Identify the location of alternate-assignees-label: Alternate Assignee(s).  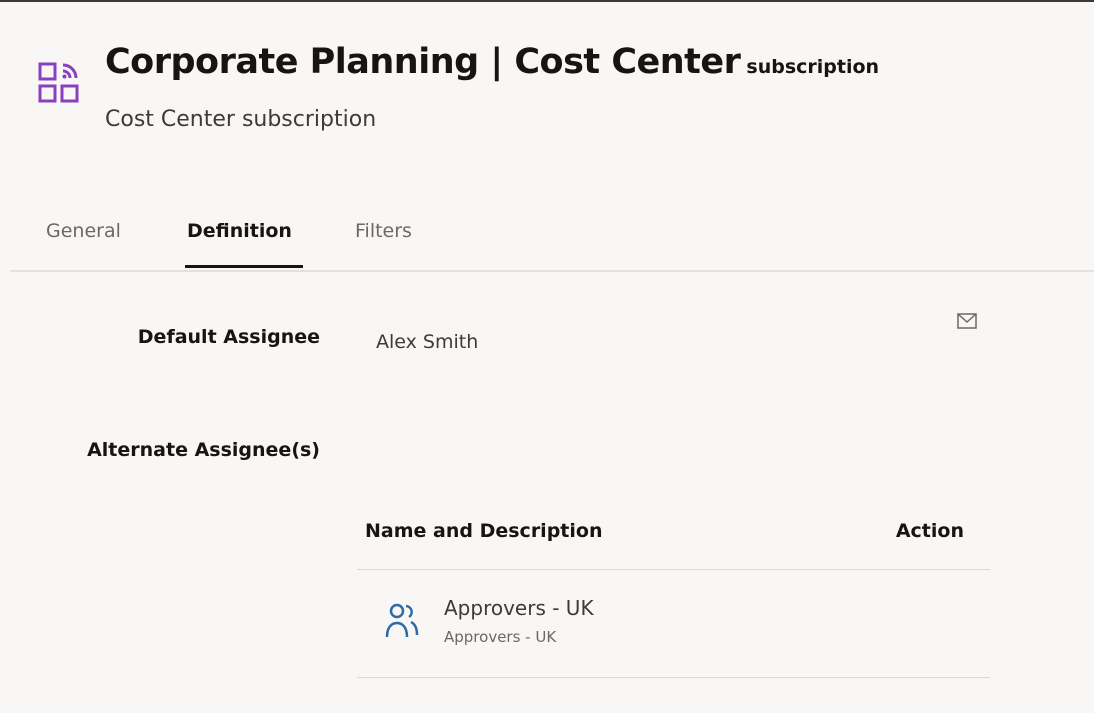
(203, 450).